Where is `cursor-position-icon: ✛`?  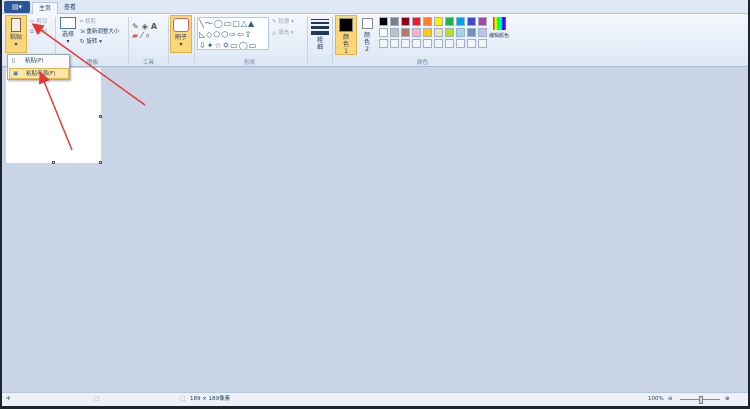
cursor-position-icon: ✛ is located at coordinates (8, 399).